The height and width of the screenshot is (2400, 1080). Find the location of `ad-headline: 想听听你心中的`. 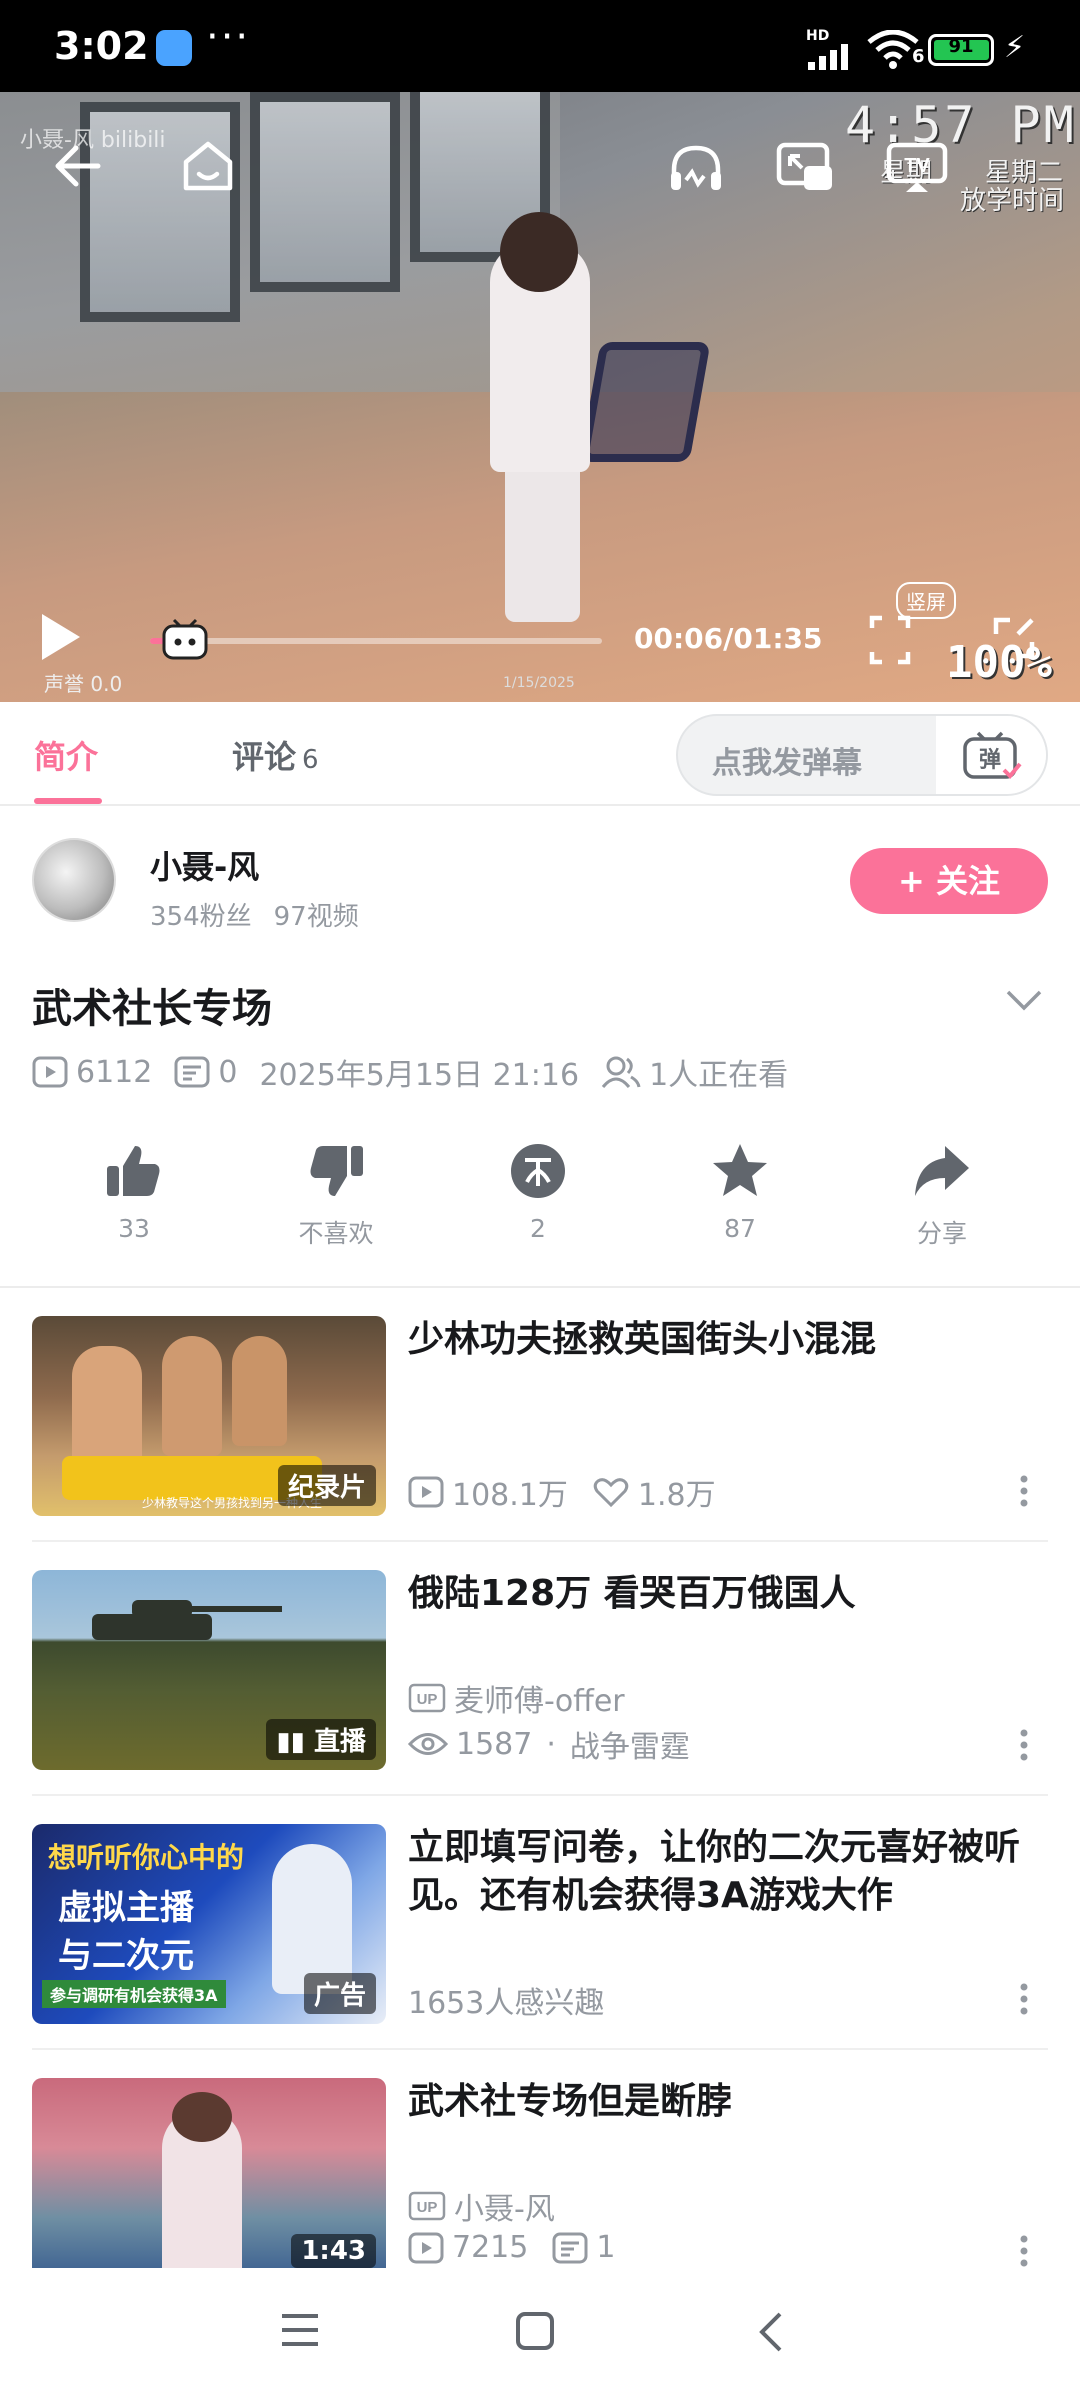

ad-headline: 想听听你心中的 is located at coordinates (146, 1857).